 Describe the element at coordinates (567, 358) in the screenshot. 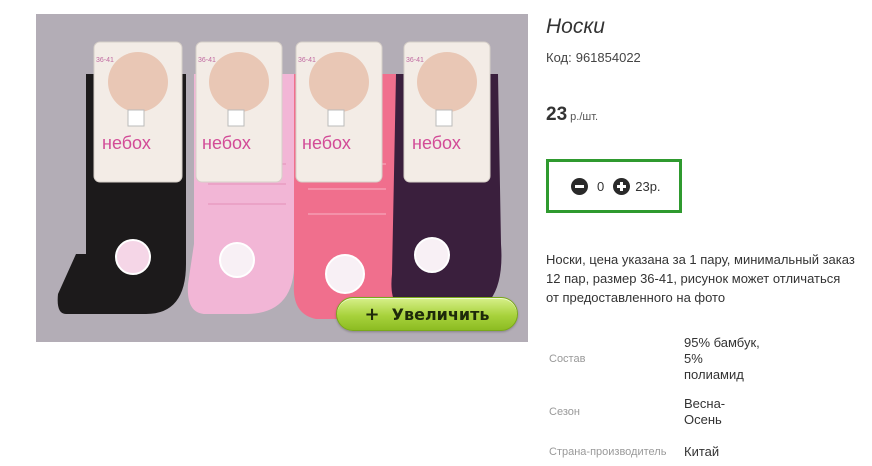

I see `spec-key: Состав` at that location.